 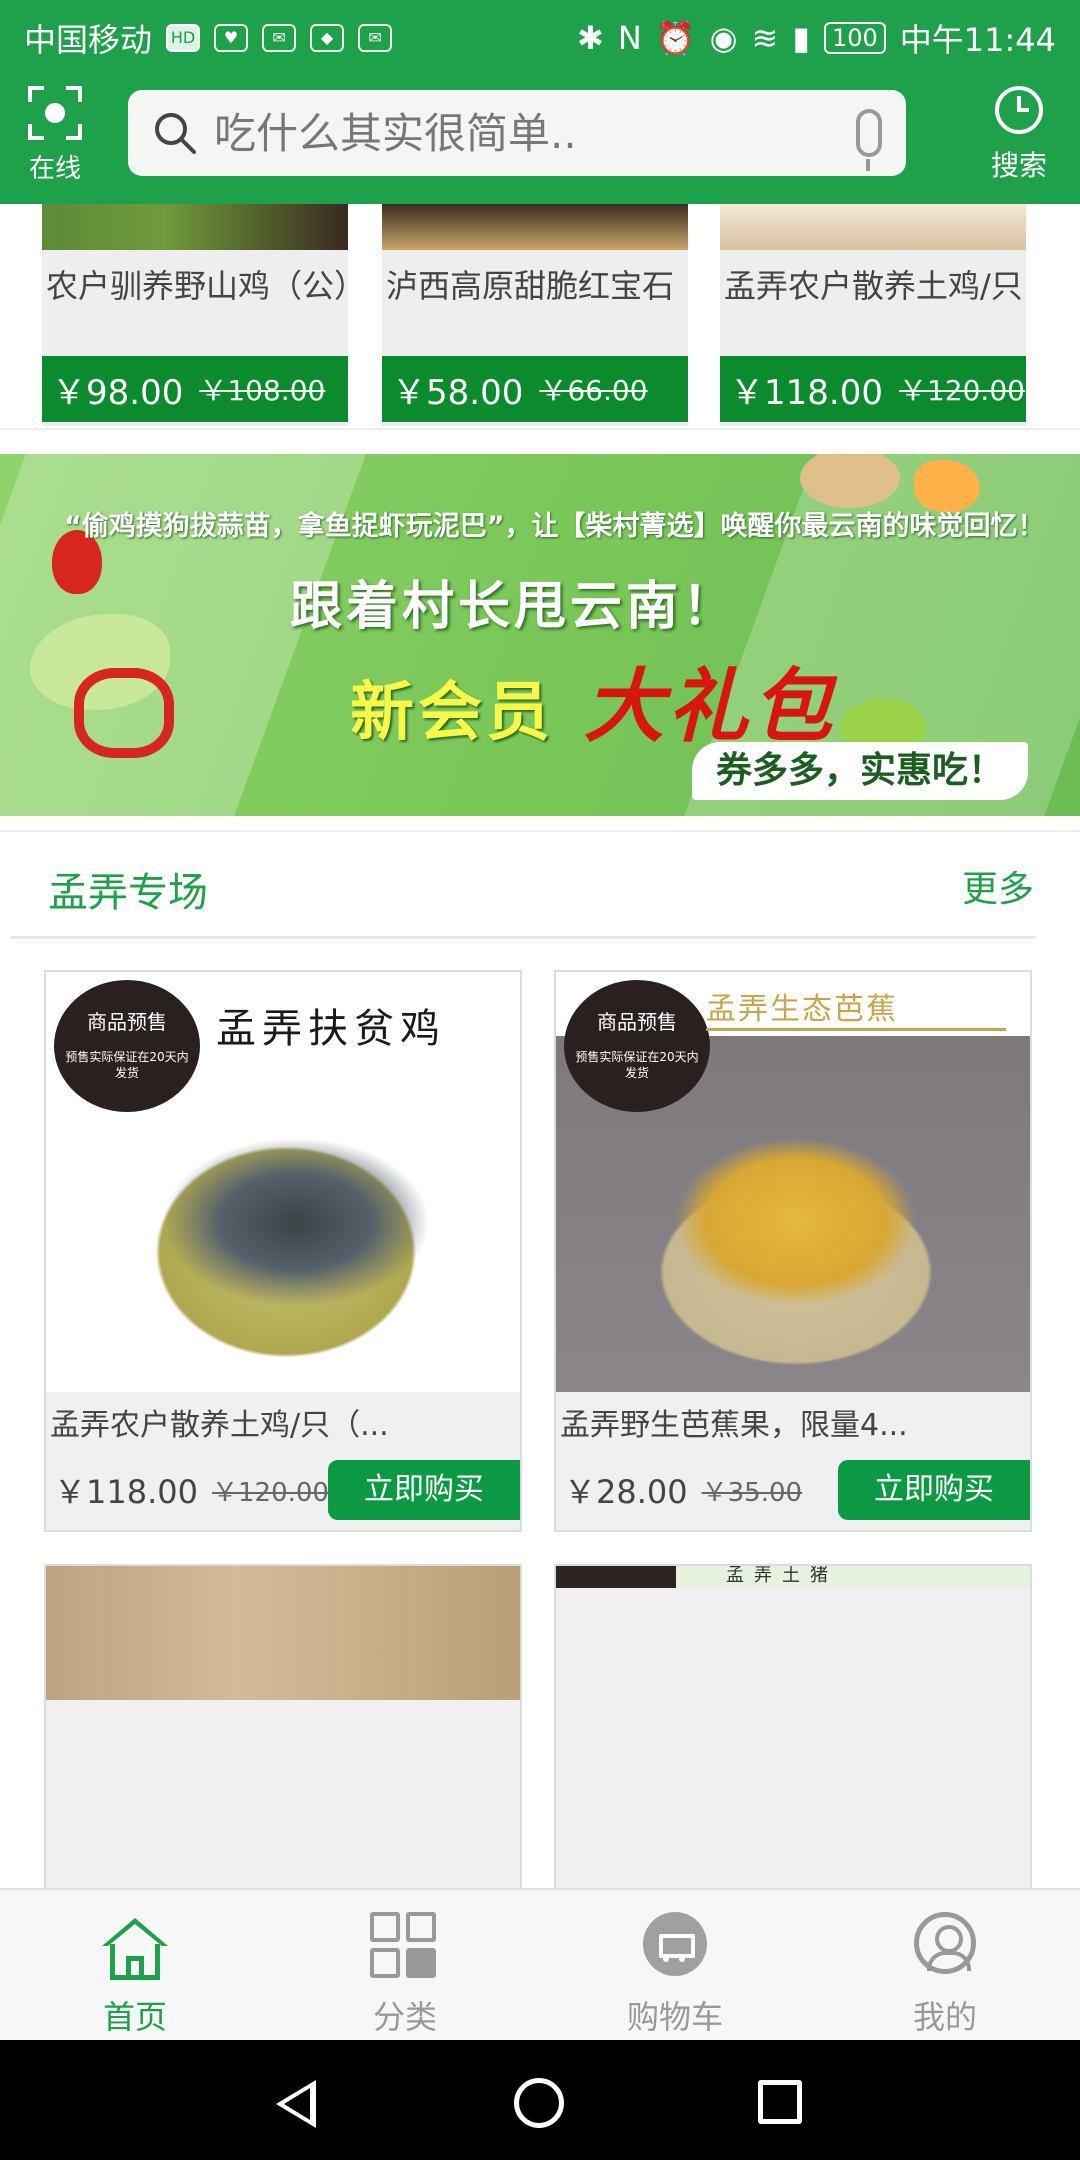 What do you see at coordinates (124, 713) in the screenshot?
I see `pepper-illustration` at bounding box center [124, 713].